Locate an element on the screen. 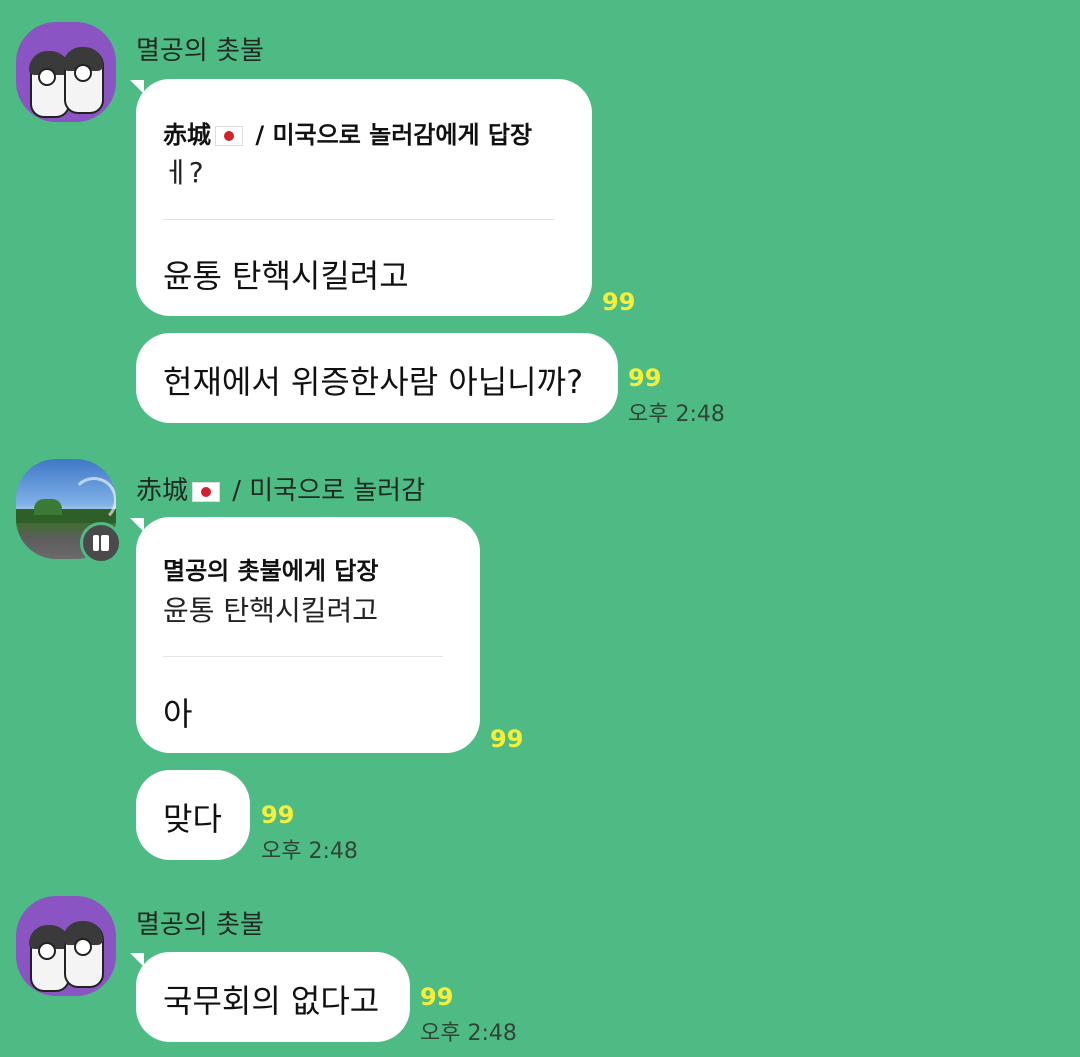  reply-header: 赤城 / 미국으로 놀러감에게 답장 is located at coordinates (348, 135).